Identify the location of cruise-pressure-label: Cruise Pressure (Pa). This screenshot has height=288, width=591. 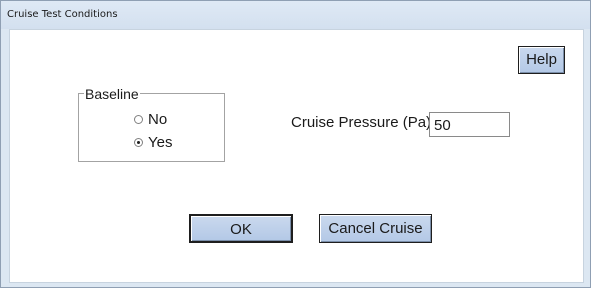
(361, 122).